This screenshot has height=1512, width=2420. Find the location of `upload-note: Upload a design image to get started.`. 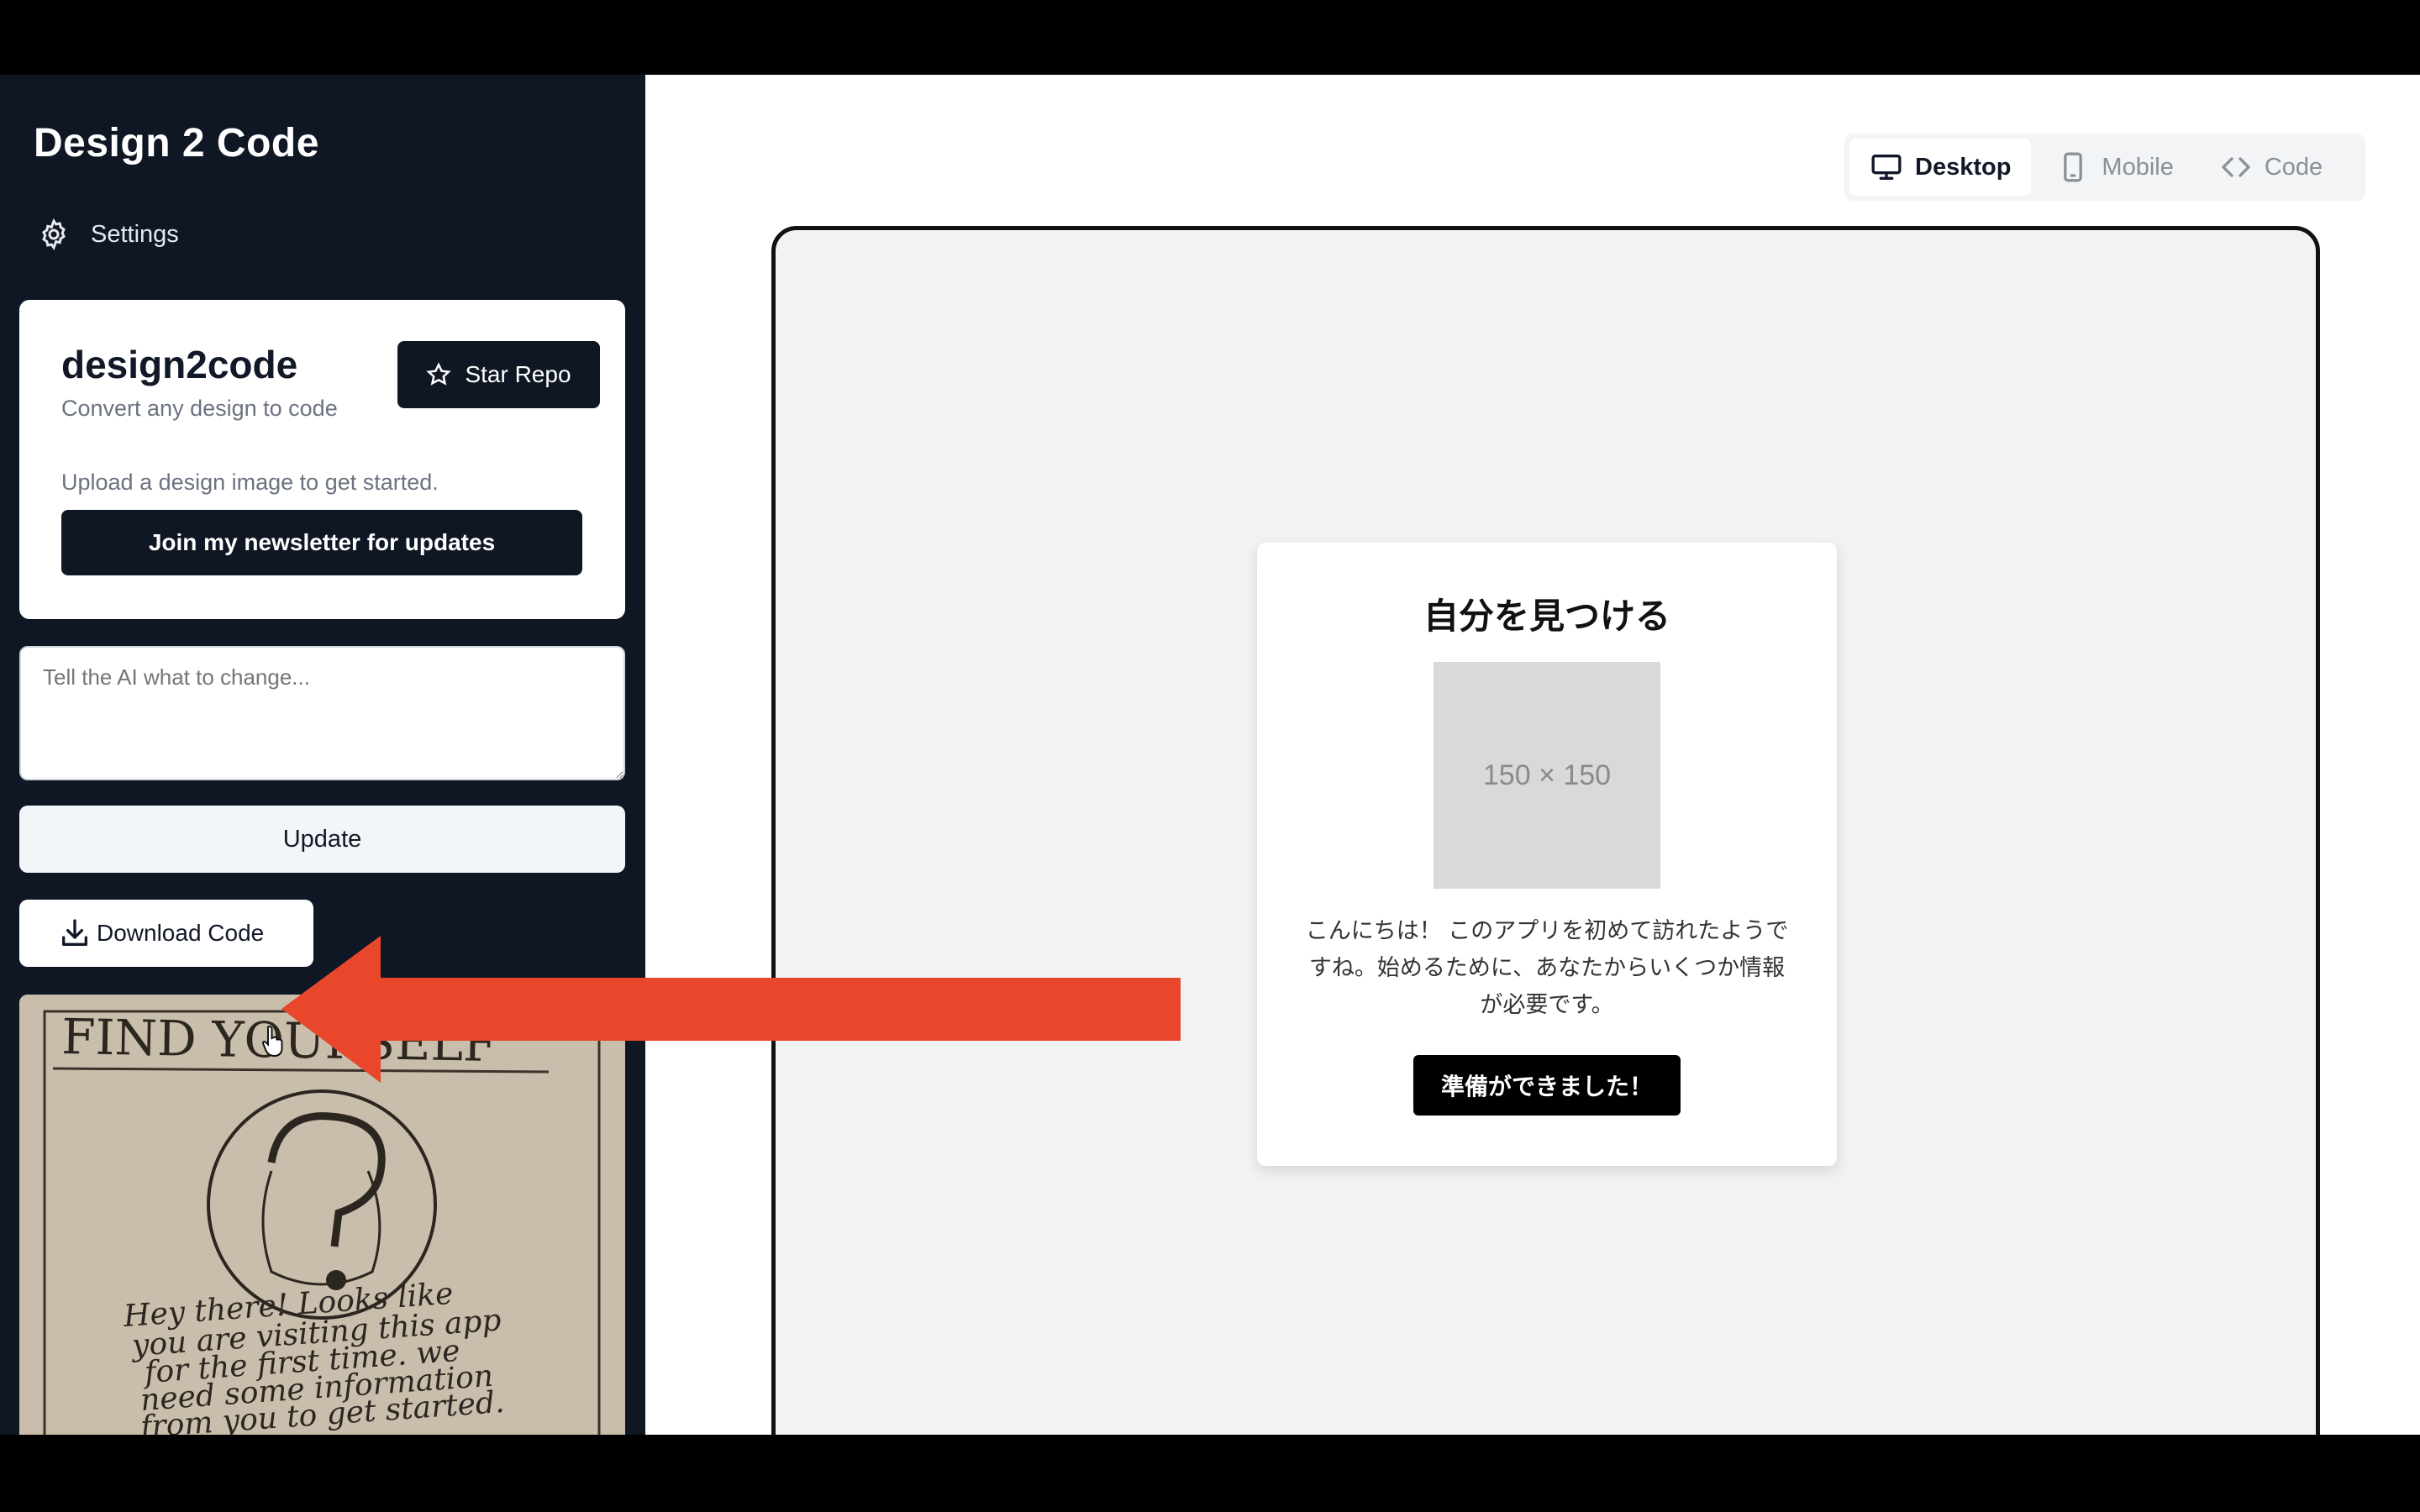

upload-note: Upload a design image to get started. is located at coordinates (250, 482).